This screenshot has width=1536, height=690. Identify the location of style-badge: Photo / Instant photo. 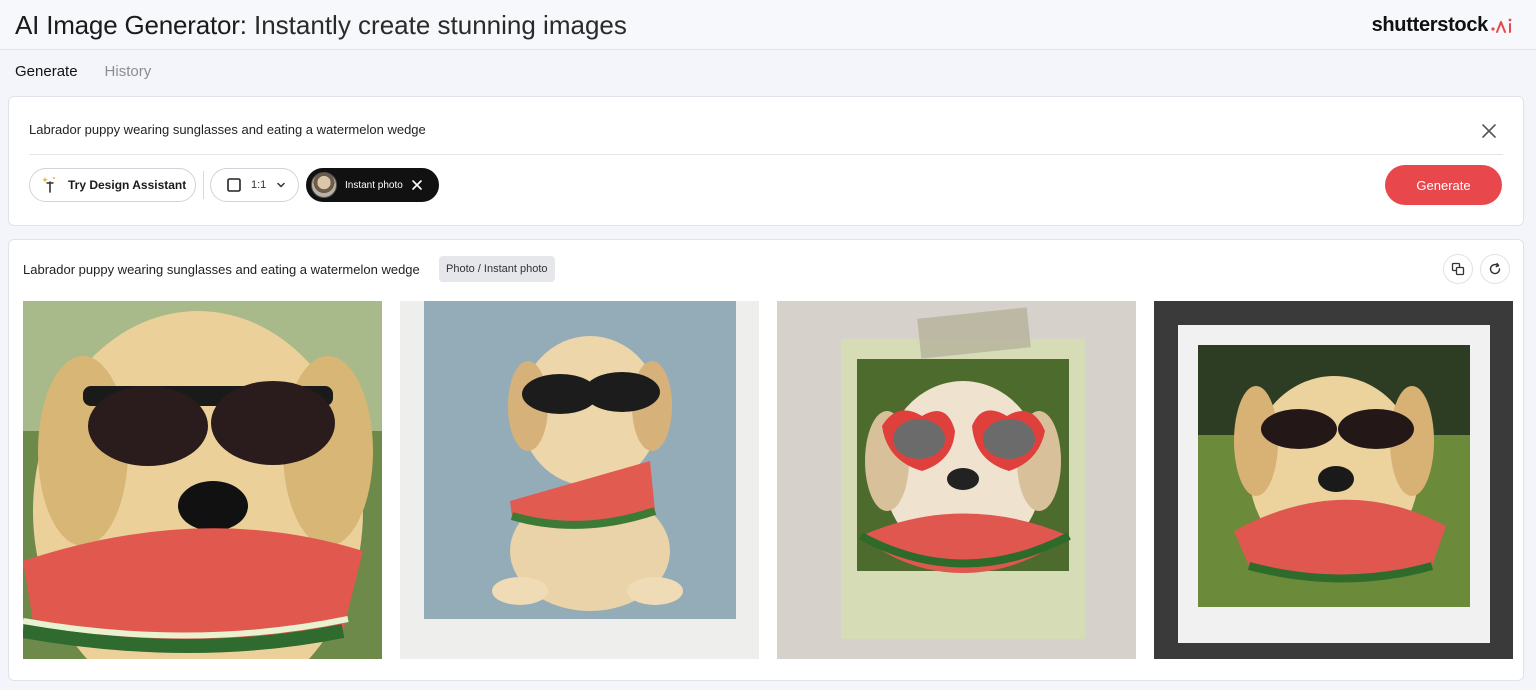
(497, 269).